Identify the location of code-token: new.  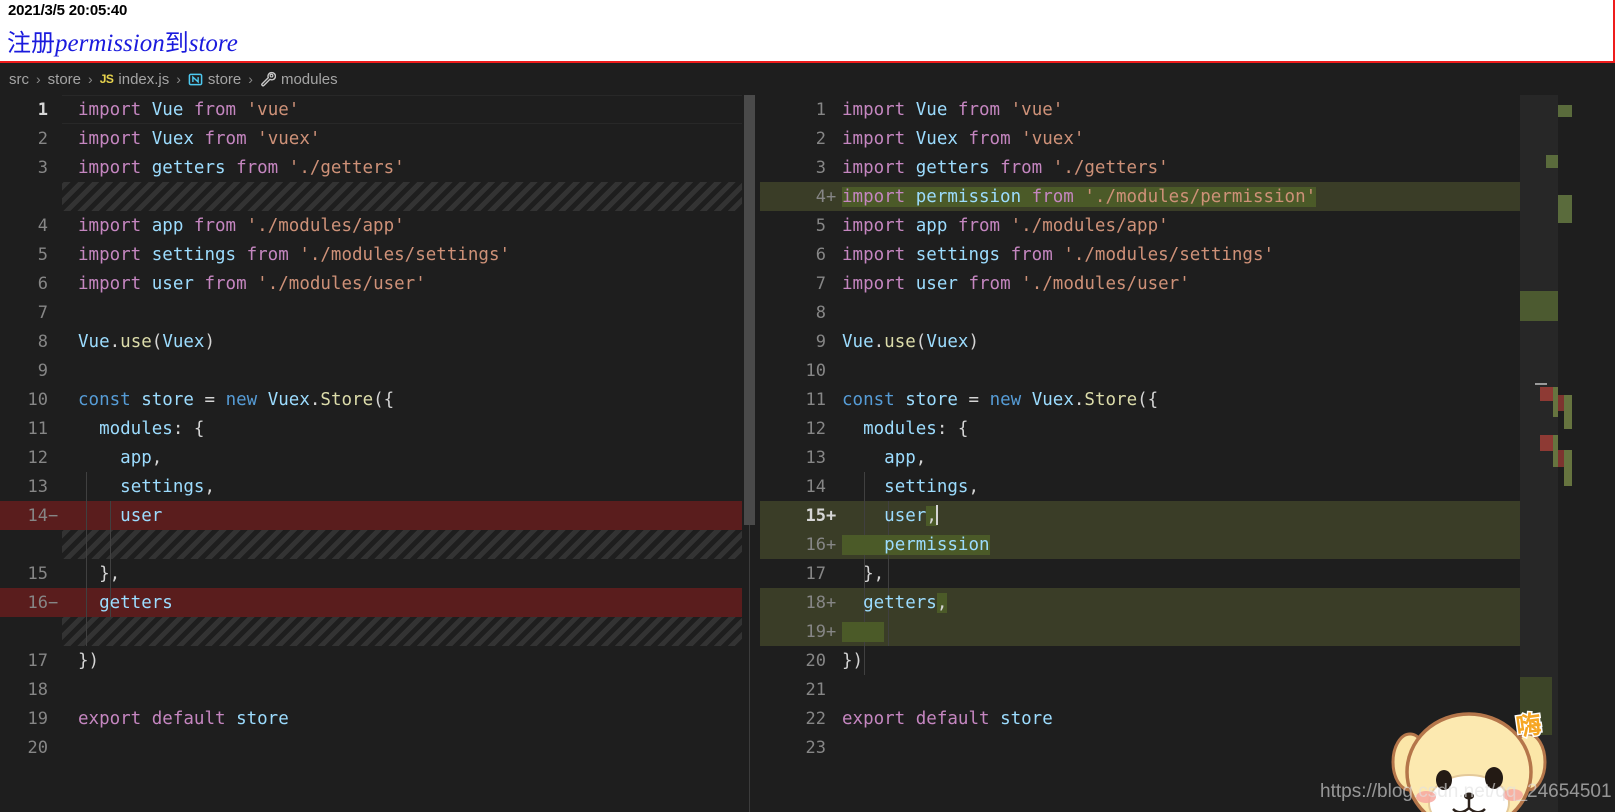
(1005, 399).